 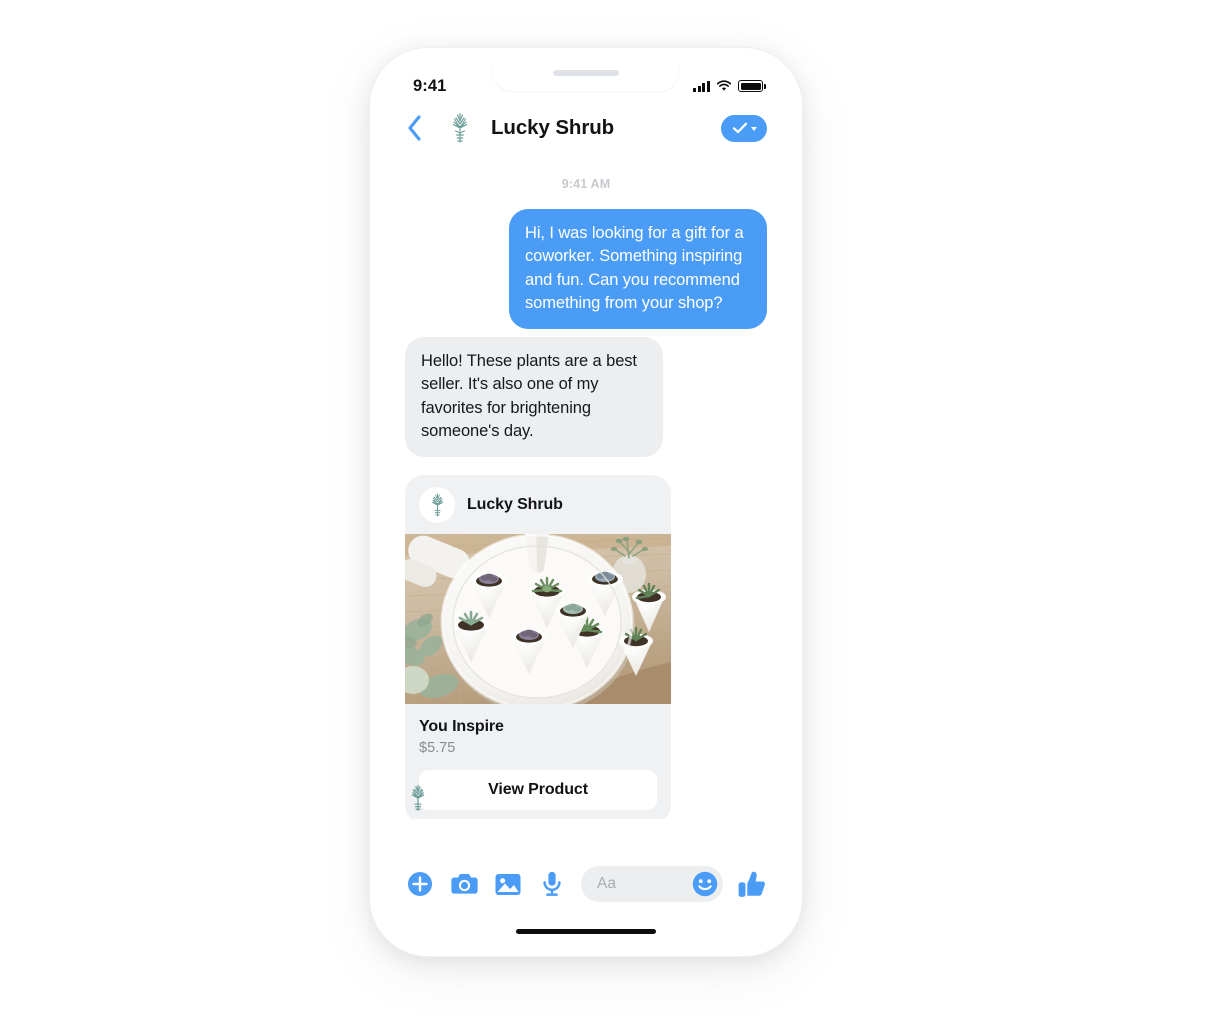 I want to click on plus-circle-icon, so click(x=420, y=884).